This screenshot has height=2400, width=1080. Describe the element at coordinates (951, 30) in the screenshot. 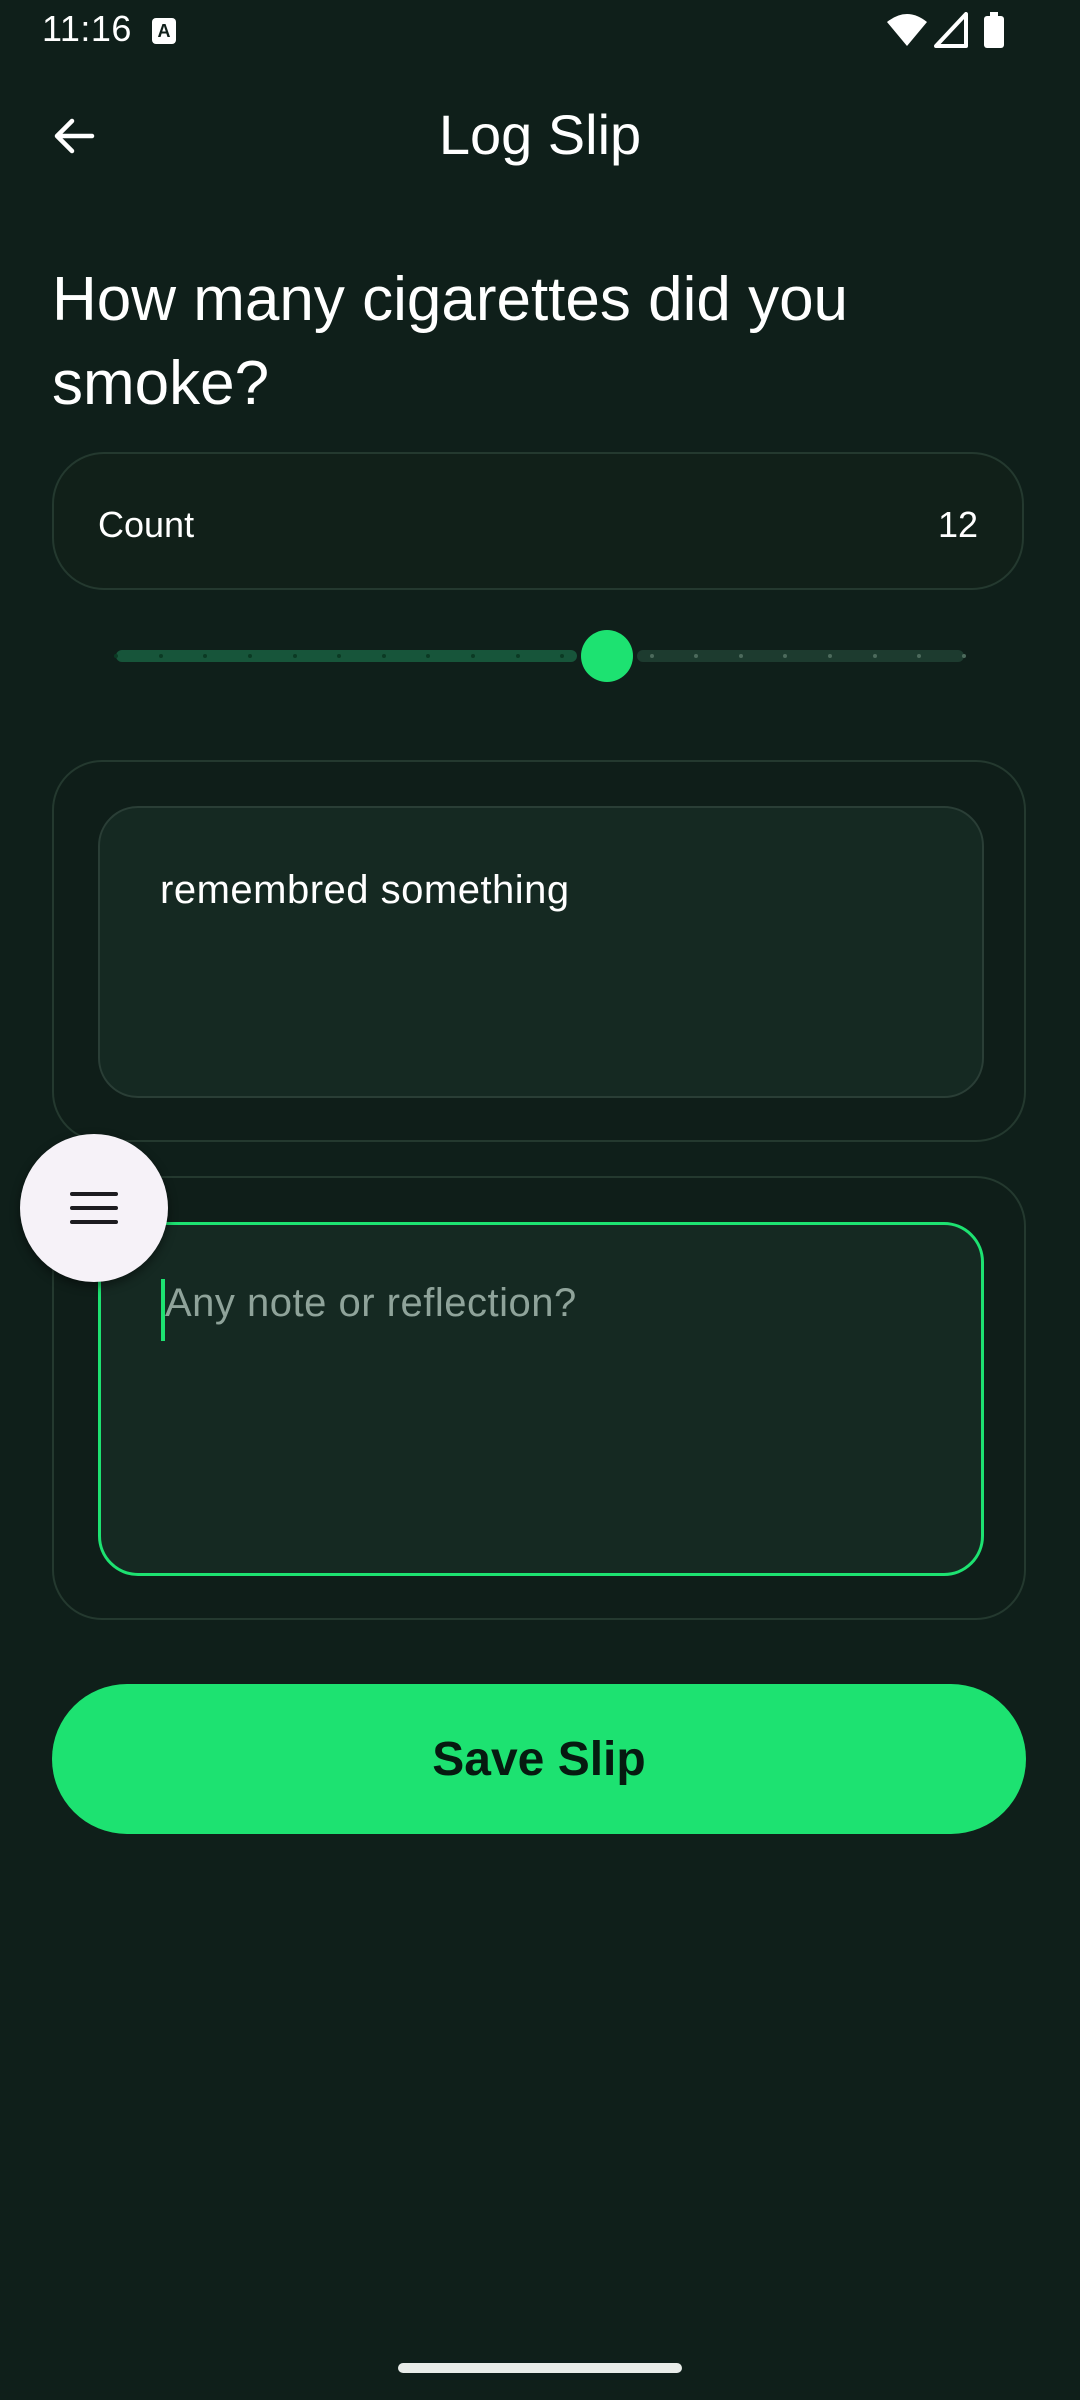

I see `signal-icon` at that location.